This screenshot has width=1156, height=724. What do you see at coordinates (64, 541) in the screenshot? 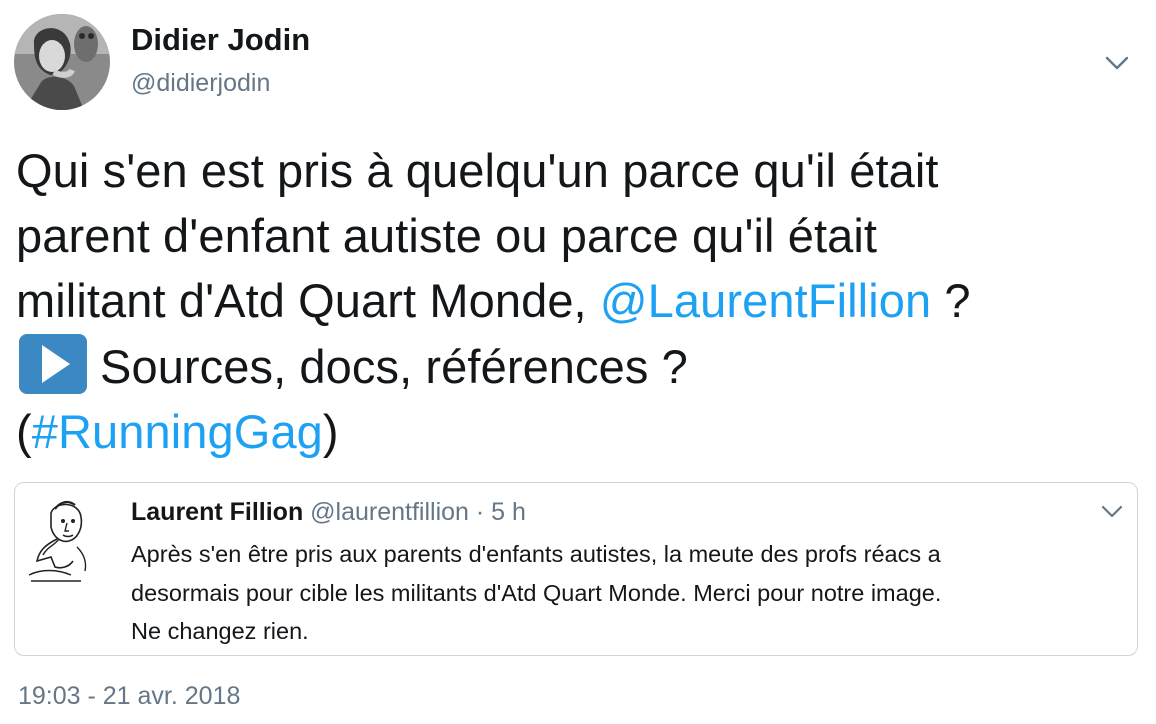
I see `quoted-author-avatar` at bounding box center [64, 541].